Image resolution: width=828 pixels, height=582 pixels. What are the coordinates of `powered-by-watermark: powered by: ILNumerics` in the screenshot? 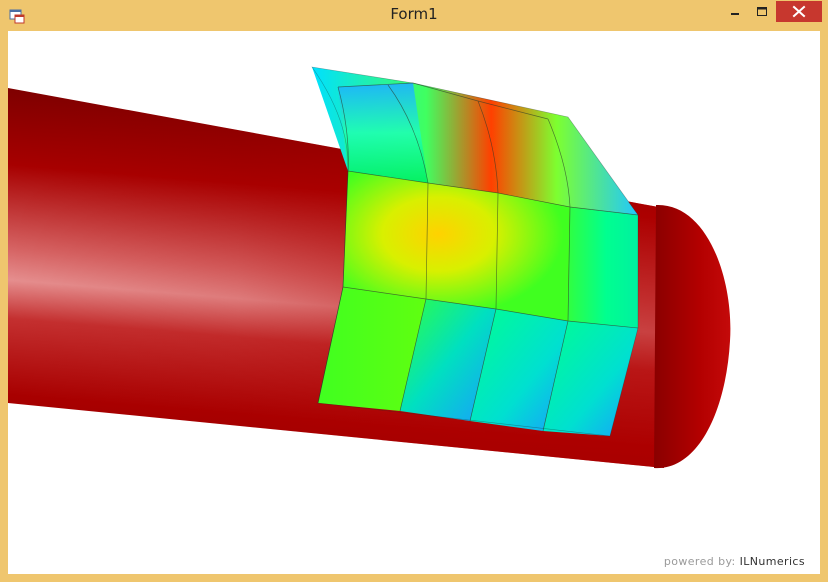 It's located at (734, 561).